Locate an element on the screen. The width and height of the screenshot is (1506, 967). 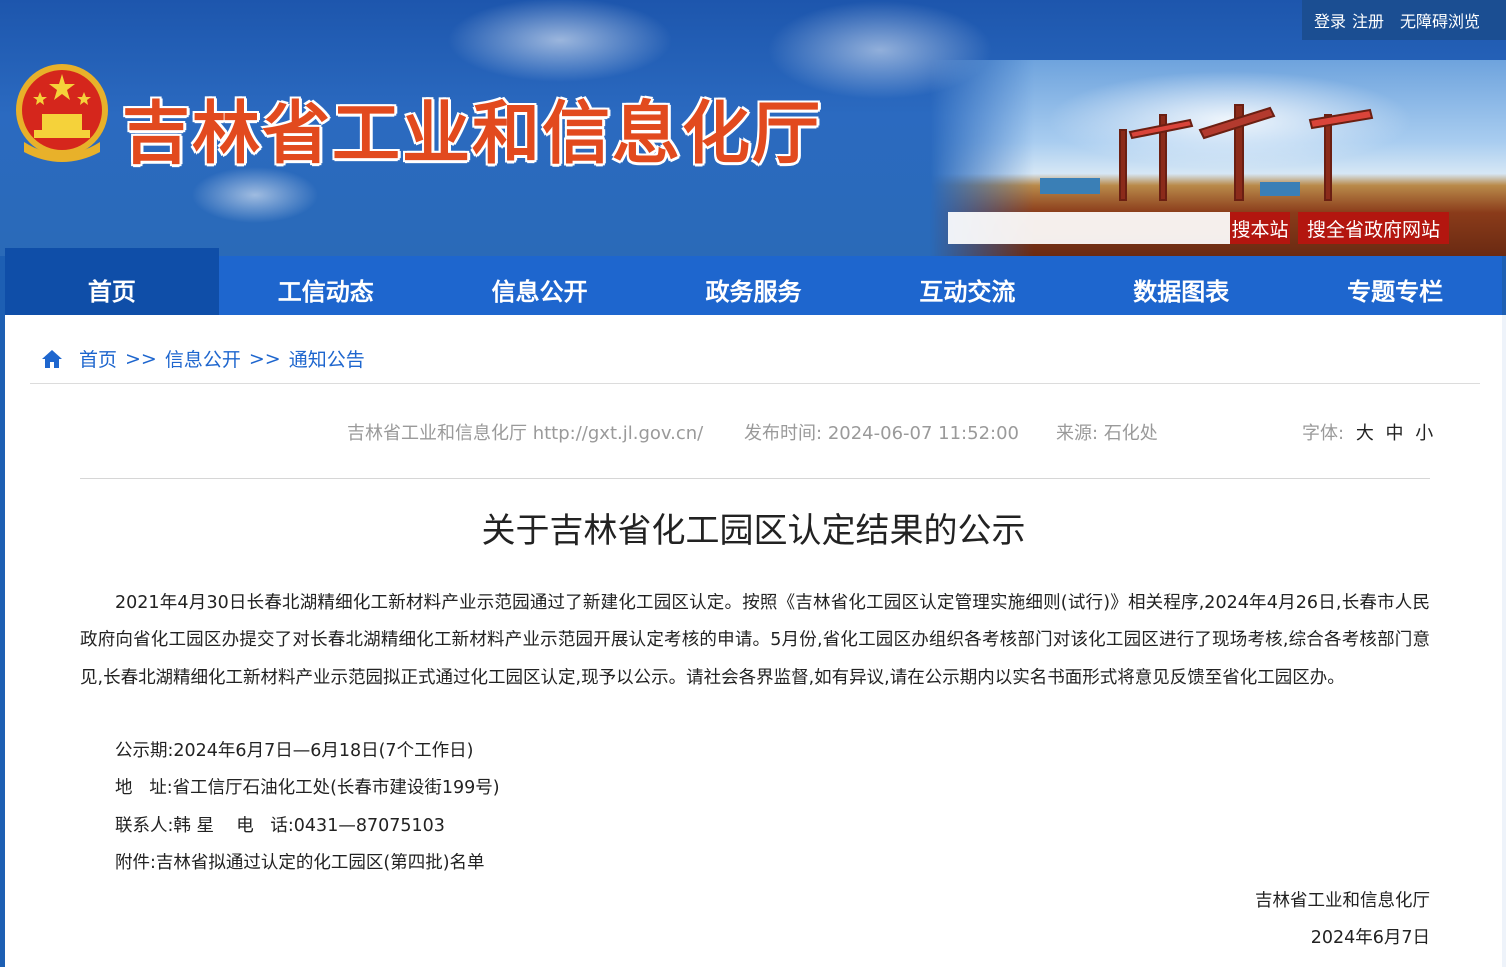
nav-item-services: 政务服务 is located at coordinates (754, 285).